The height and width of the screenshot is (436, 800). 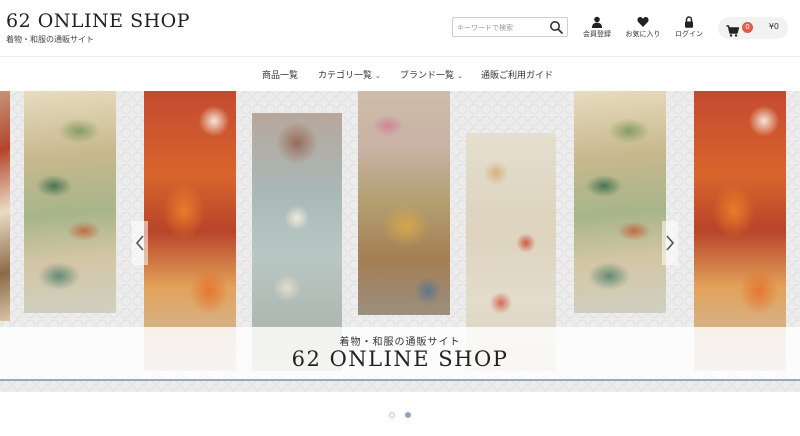 What do you see at coordinates (400, 28) in the screenshot?
I see `site-header: 62 ONLINE SHOP 着物・和服の通販サイト 会員登録 お気に入り` at bounding box center [400, 28].